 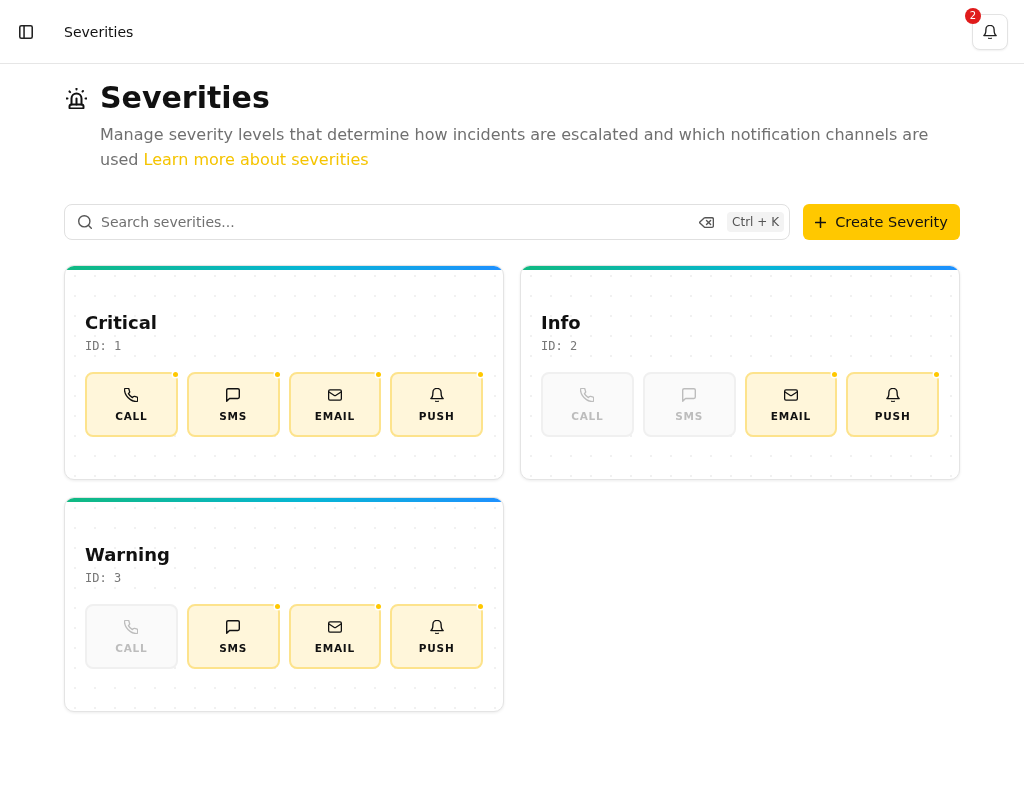 I want to click on page-title: Severities, so click(x=185, y=98).